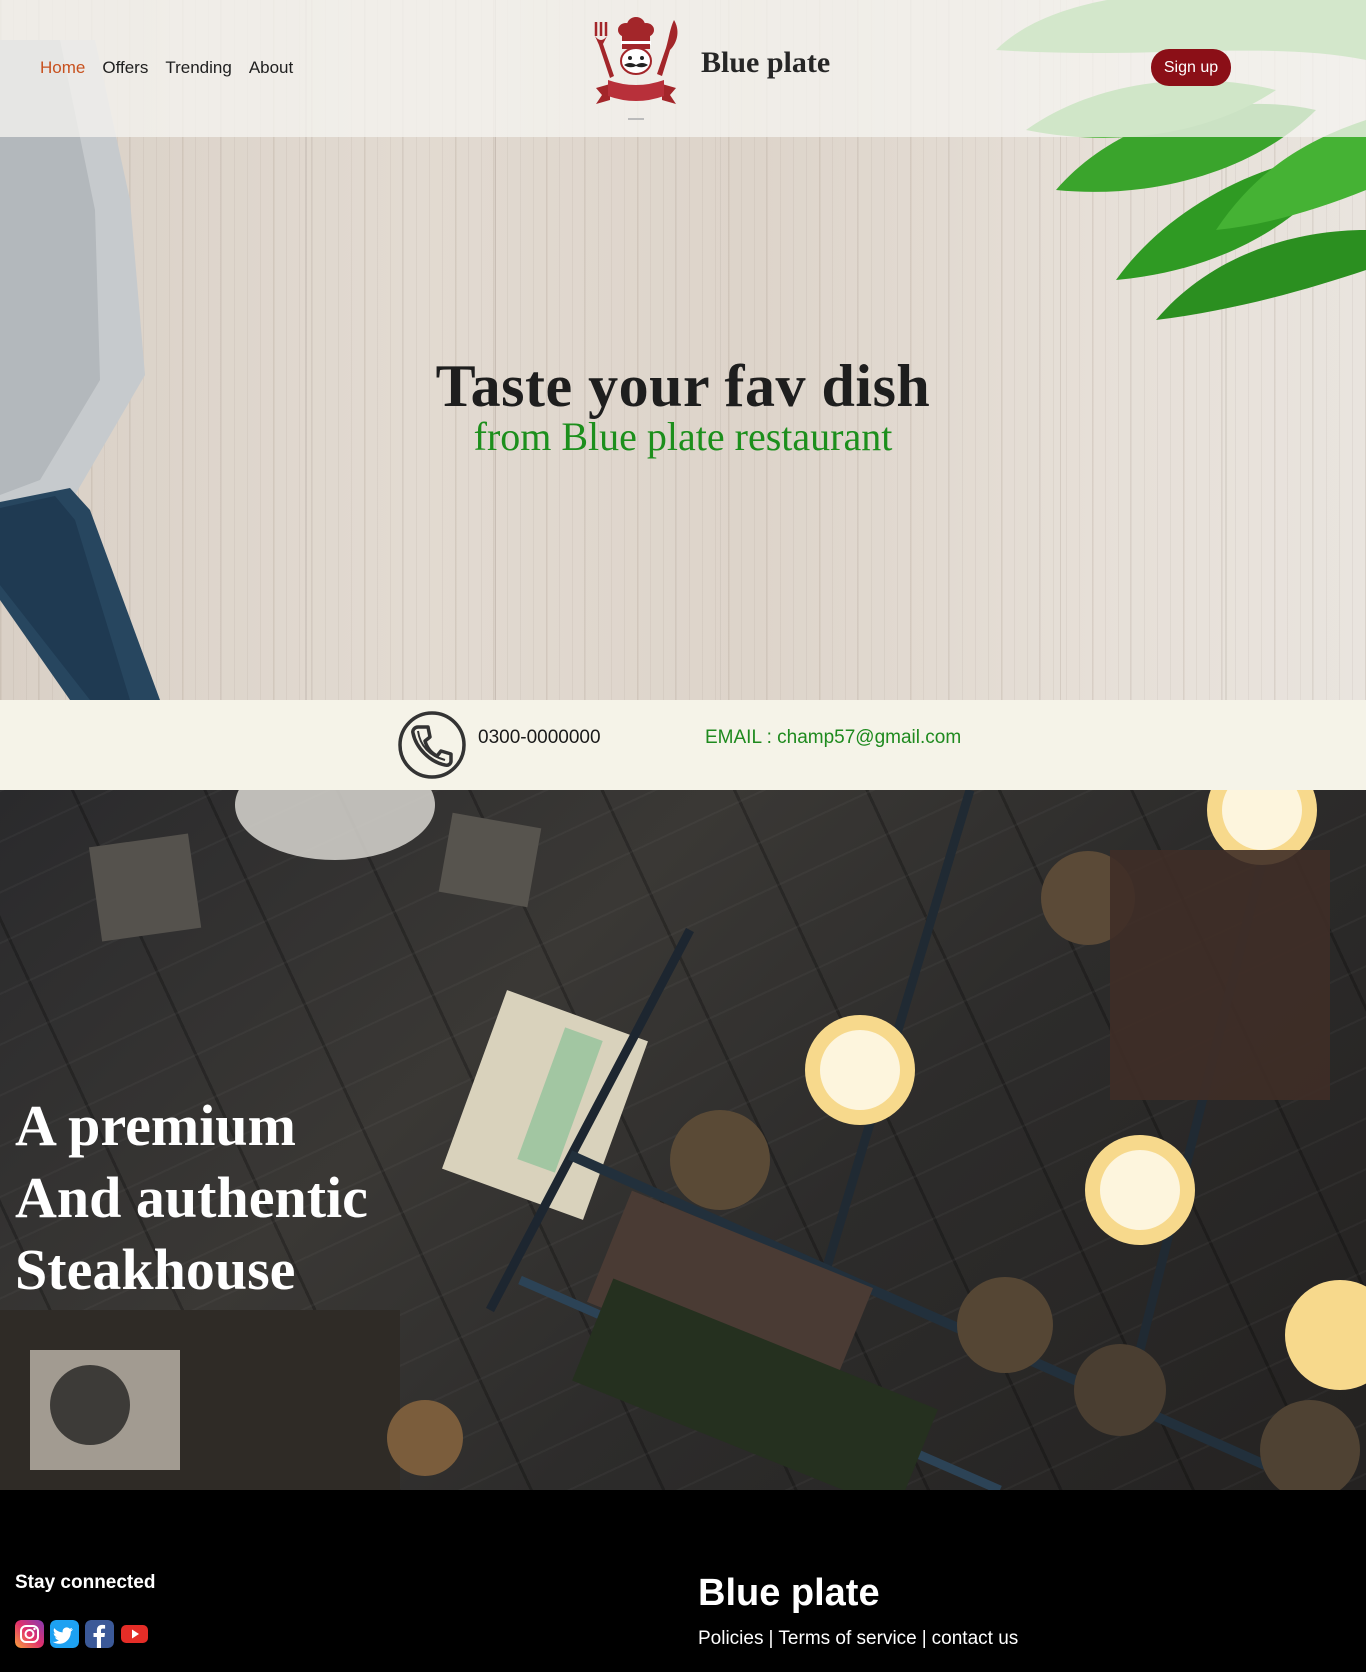  What do you see at coordinates (766, 62) in the screenshot?
I see `brand-title: Blue plate` at bounding box center [766, 62].